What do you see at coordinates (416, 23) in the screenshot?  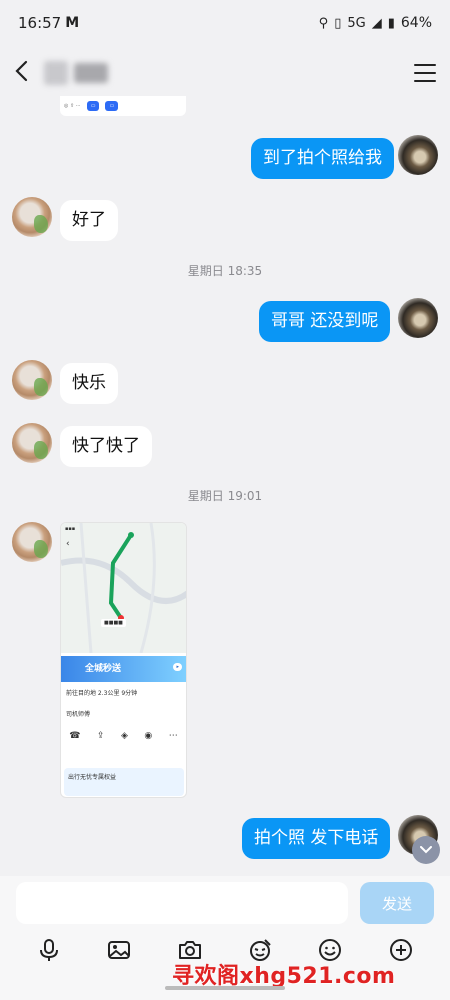 I see `battery-level: 64%` at bounding box center [416, 23].